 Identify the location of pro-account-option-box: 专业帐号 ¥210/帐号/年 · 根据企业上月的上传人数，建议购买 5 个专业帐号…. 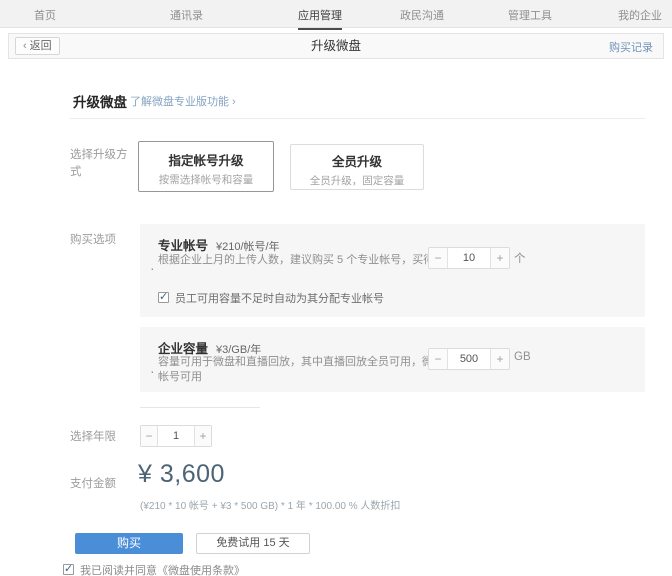
(392, 270).